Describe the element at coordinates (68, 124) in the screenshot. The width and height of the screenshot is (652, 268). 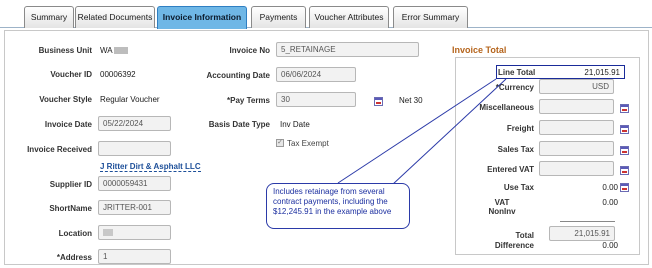
I see `invoice-date-label: Invoice Date` at that location.